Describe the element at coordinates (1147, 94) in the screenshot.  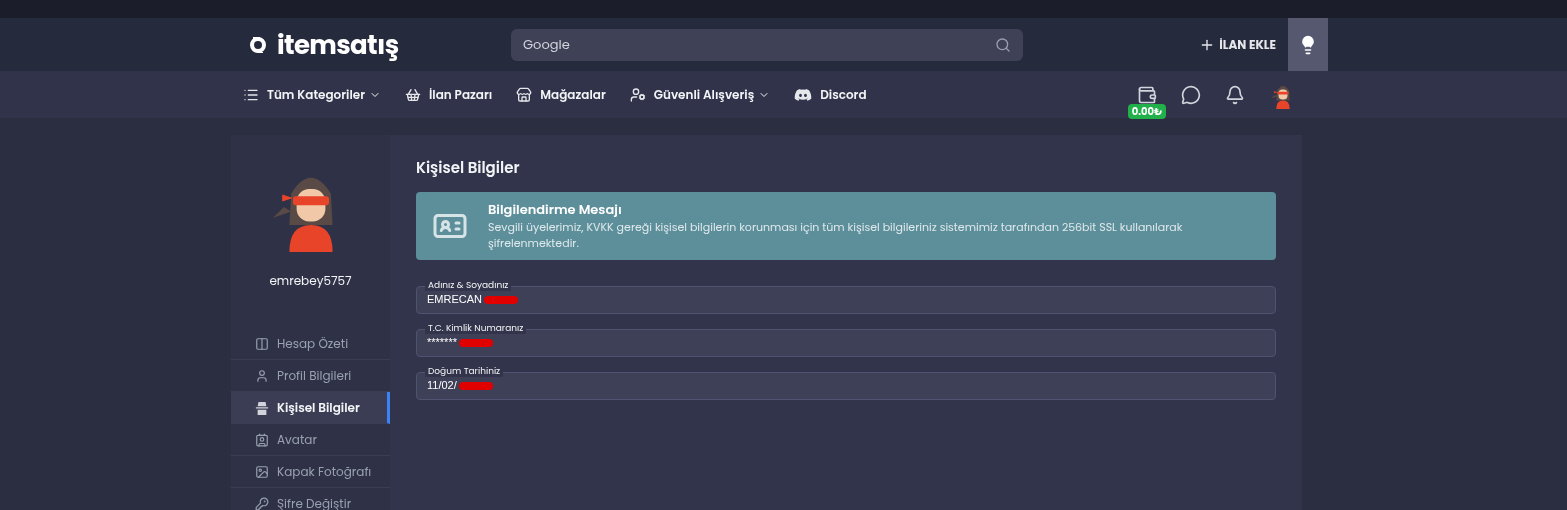
I see `wallet-icon` at that location.